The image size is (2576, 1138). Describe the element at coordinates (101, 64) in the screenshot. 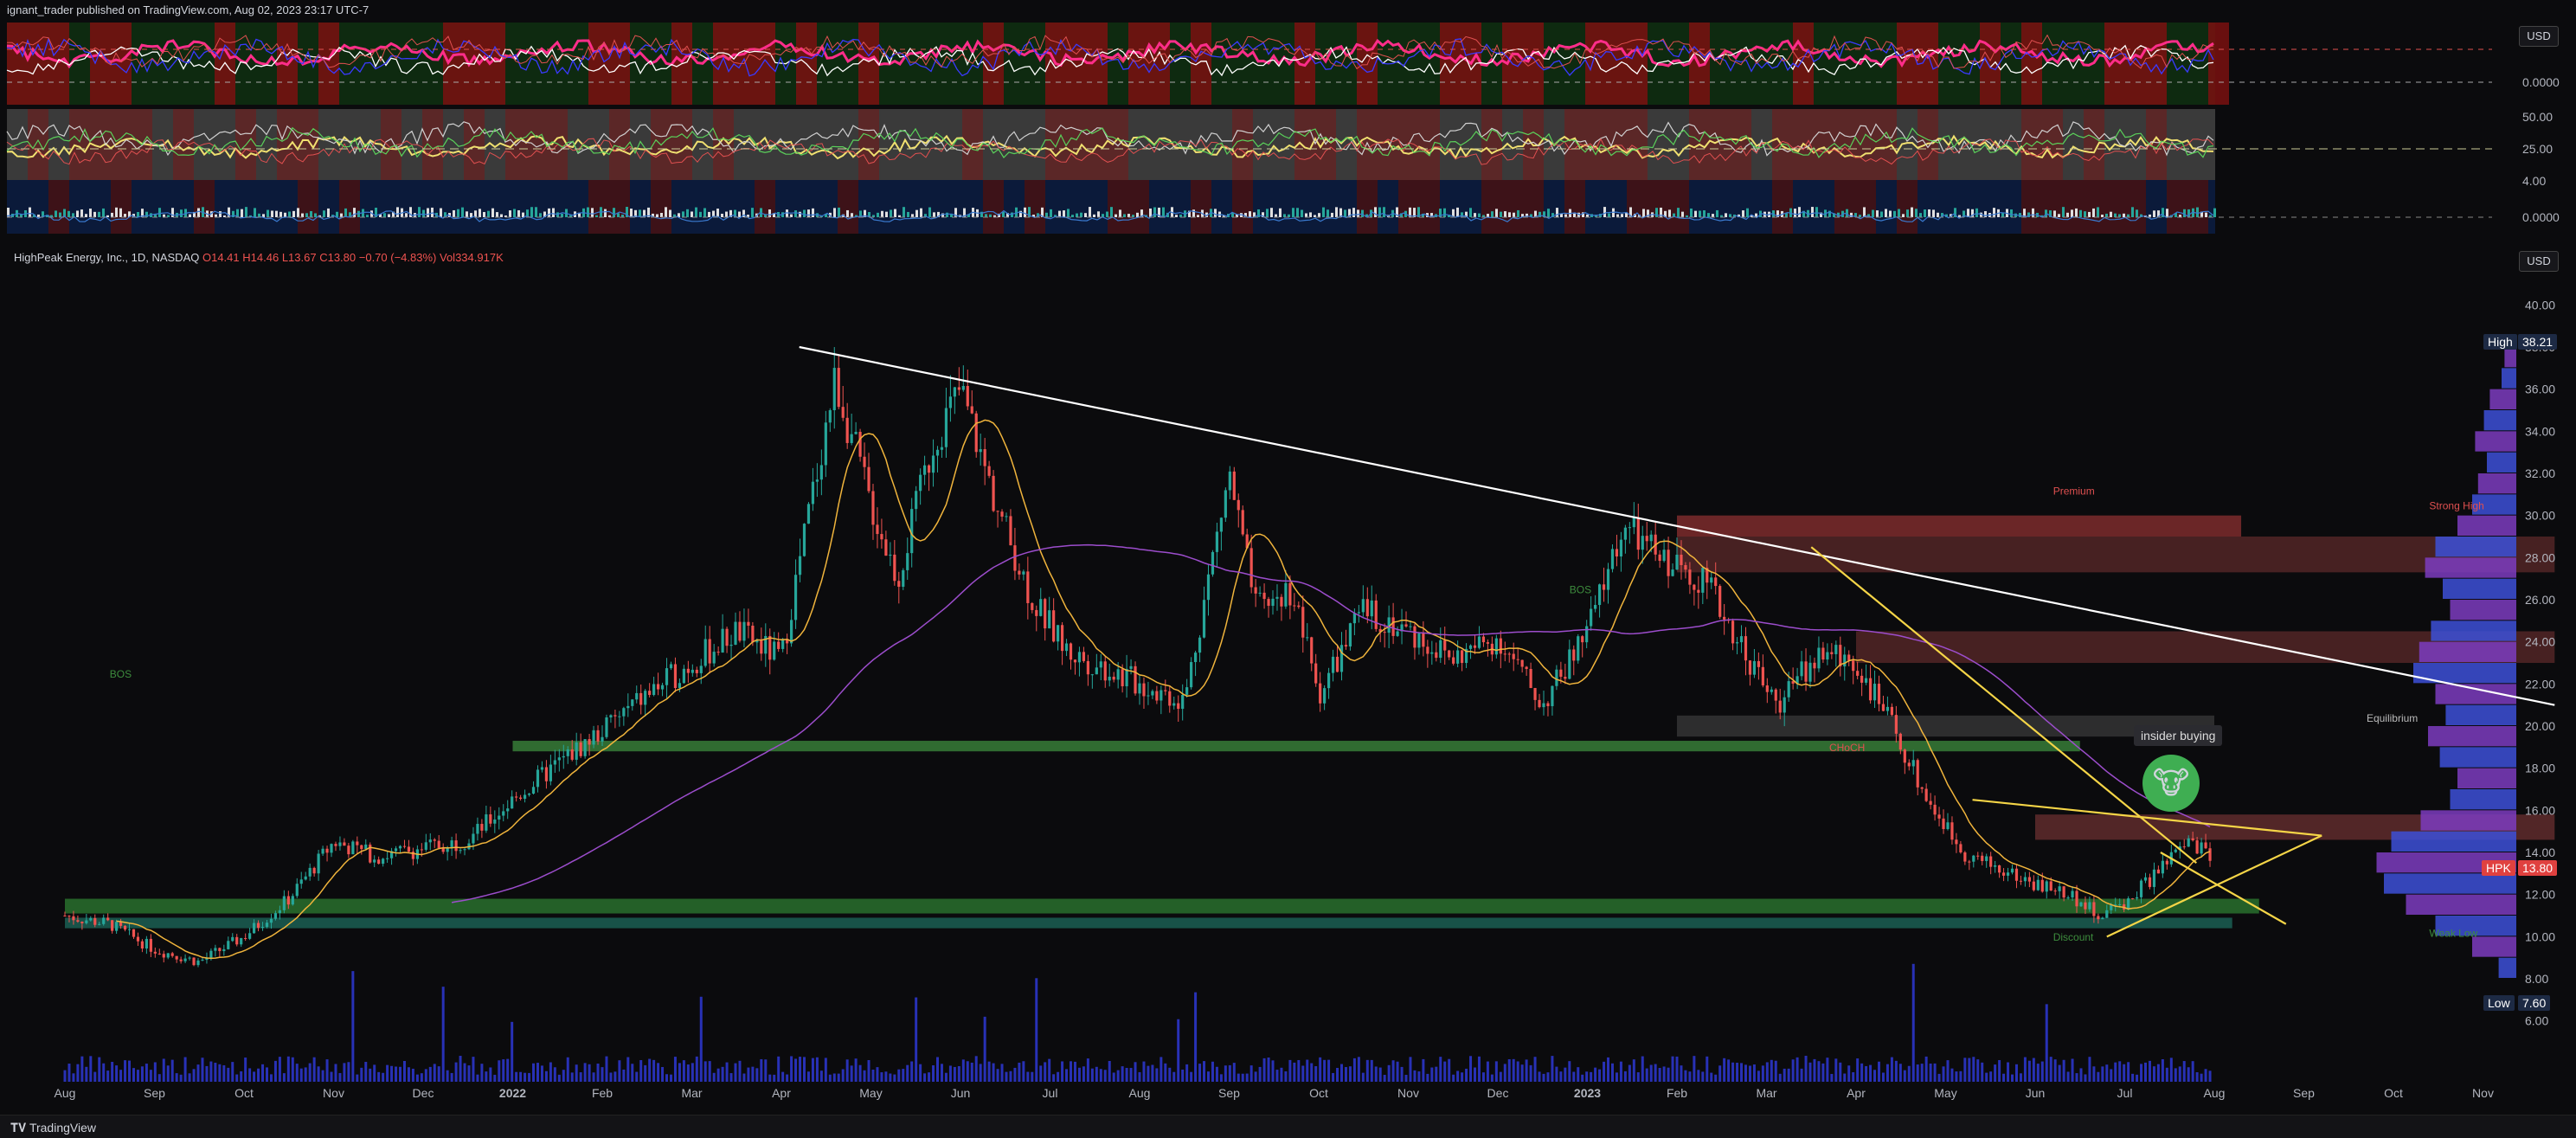

I see `panel-1-stripe` at that location.